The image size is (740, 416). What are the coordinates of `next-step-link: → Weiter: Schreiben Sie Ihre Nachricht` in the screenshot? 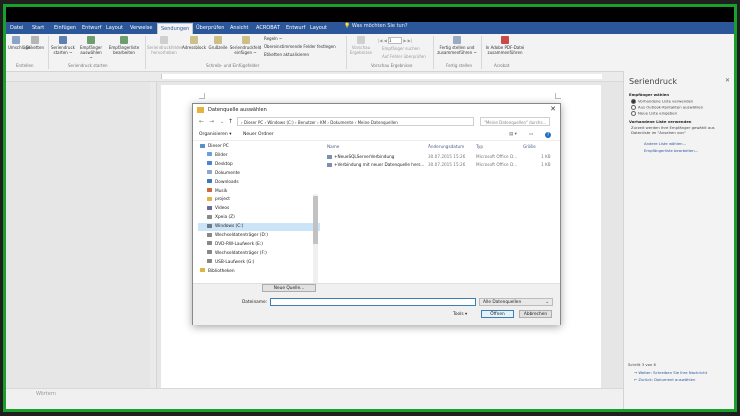 It's located at (670, 373).